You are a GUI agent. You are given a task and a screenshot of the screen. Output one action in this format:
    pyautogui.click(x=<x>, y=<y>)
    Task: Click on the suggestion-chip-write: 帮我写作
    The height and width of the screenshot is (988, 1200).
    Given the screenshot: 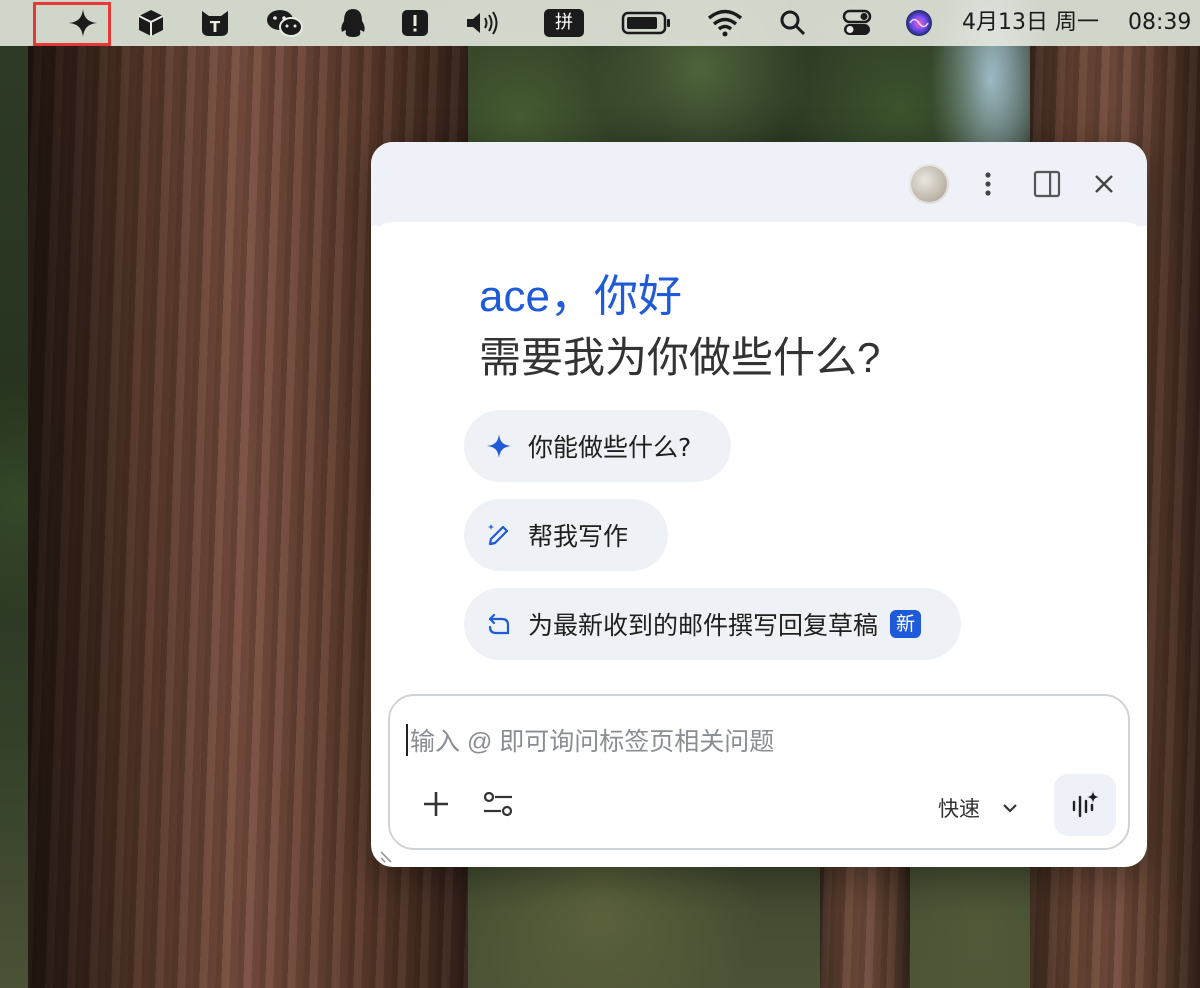 What is the action you would take?
    pyautogui.click(x=566, y=535)
    